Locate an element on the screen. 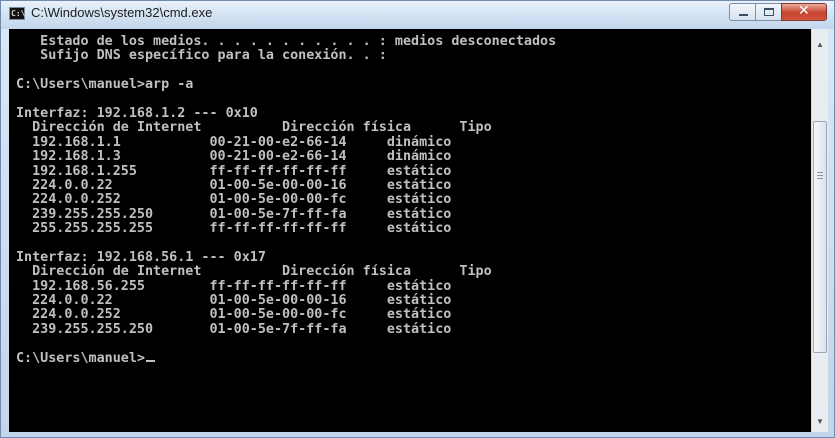  cmd-icon: C:\ is located at coordinates (17, 13).